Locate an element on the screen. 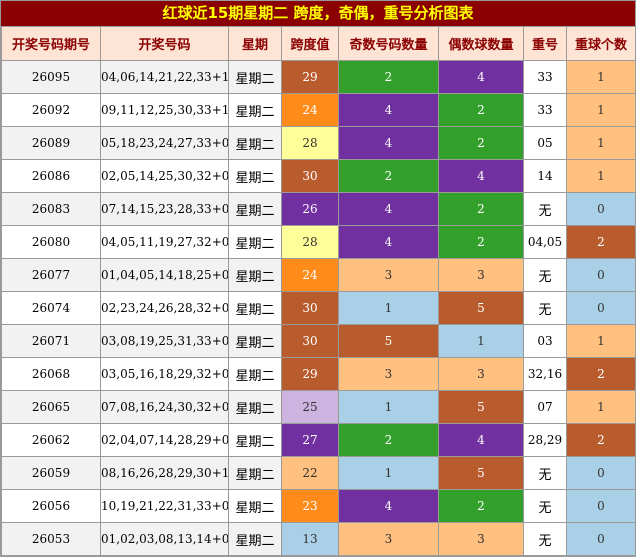 The image size is (636, 557). table-row: 26095 04,06,14,21,22,33+16 星期二 29 2 4 33 1 is located at coordinates (318, 77).